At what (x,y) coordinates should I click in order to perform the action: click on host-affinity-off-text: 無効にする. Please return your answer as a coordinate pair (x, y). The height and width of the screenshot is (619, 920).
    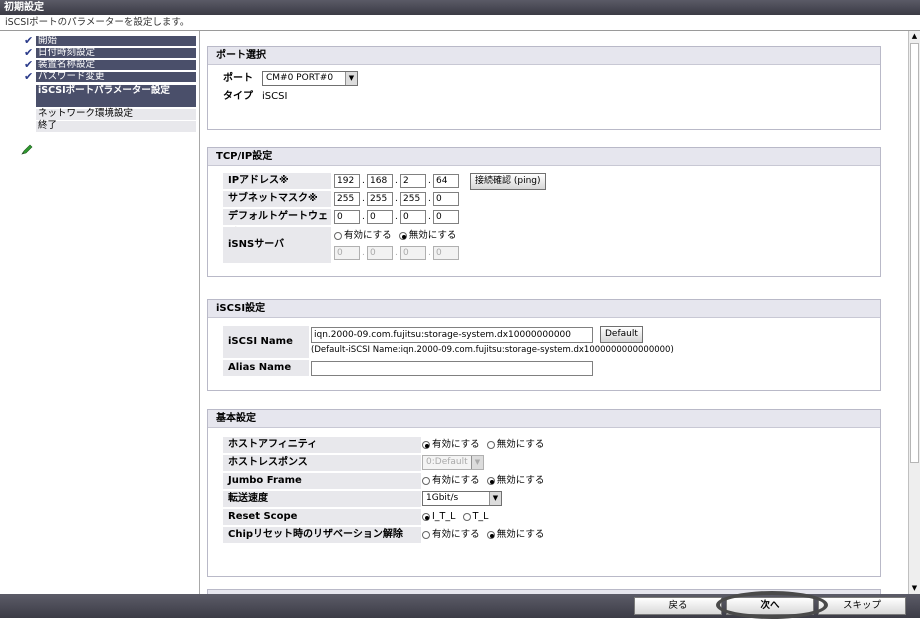
    Looking at the image, I should click on (520, 444).